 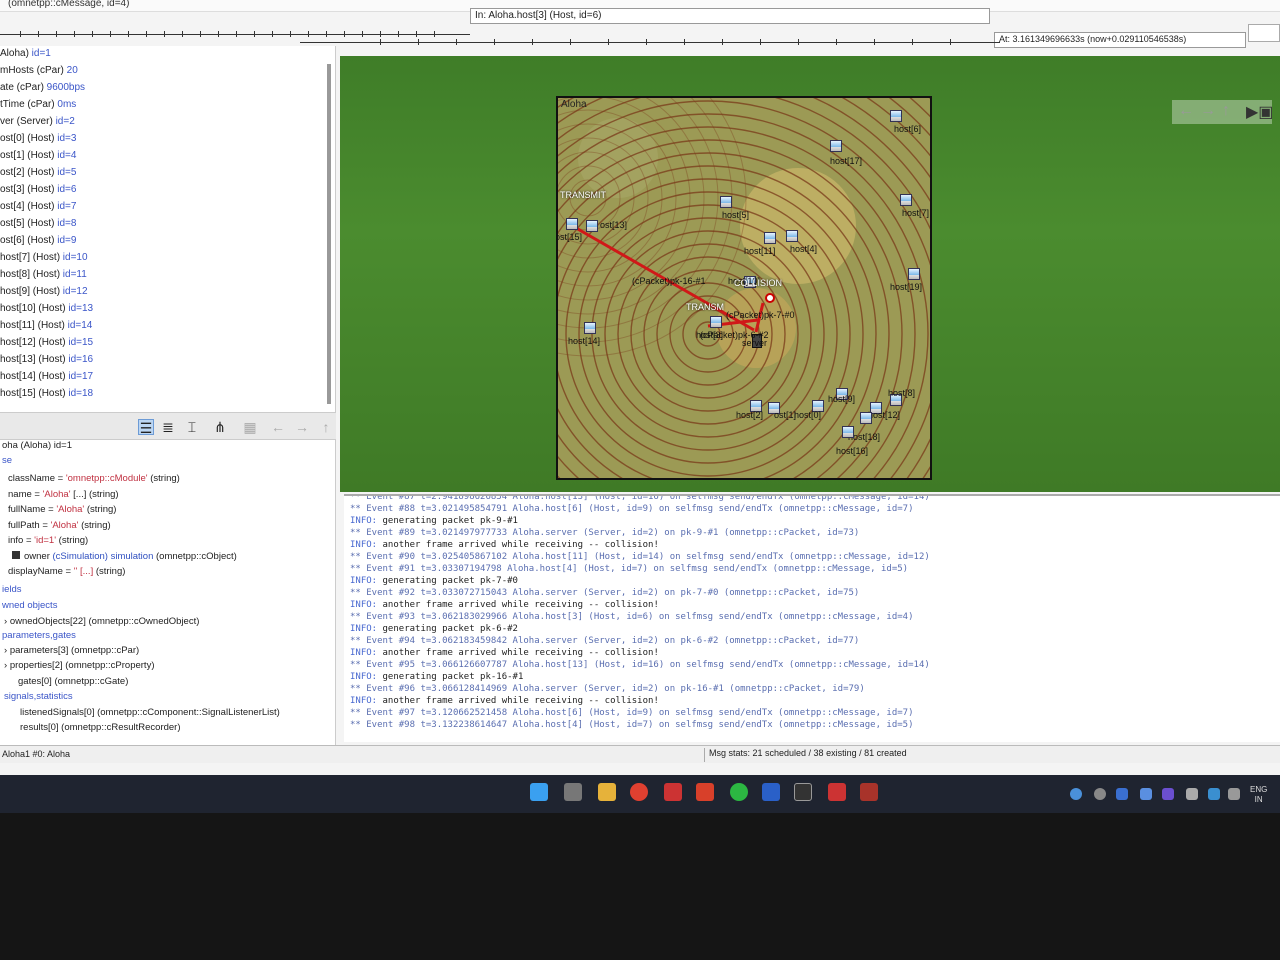 I want to click on tree-row: ost[6] (Host) id=9, so click(x=38, y=243).